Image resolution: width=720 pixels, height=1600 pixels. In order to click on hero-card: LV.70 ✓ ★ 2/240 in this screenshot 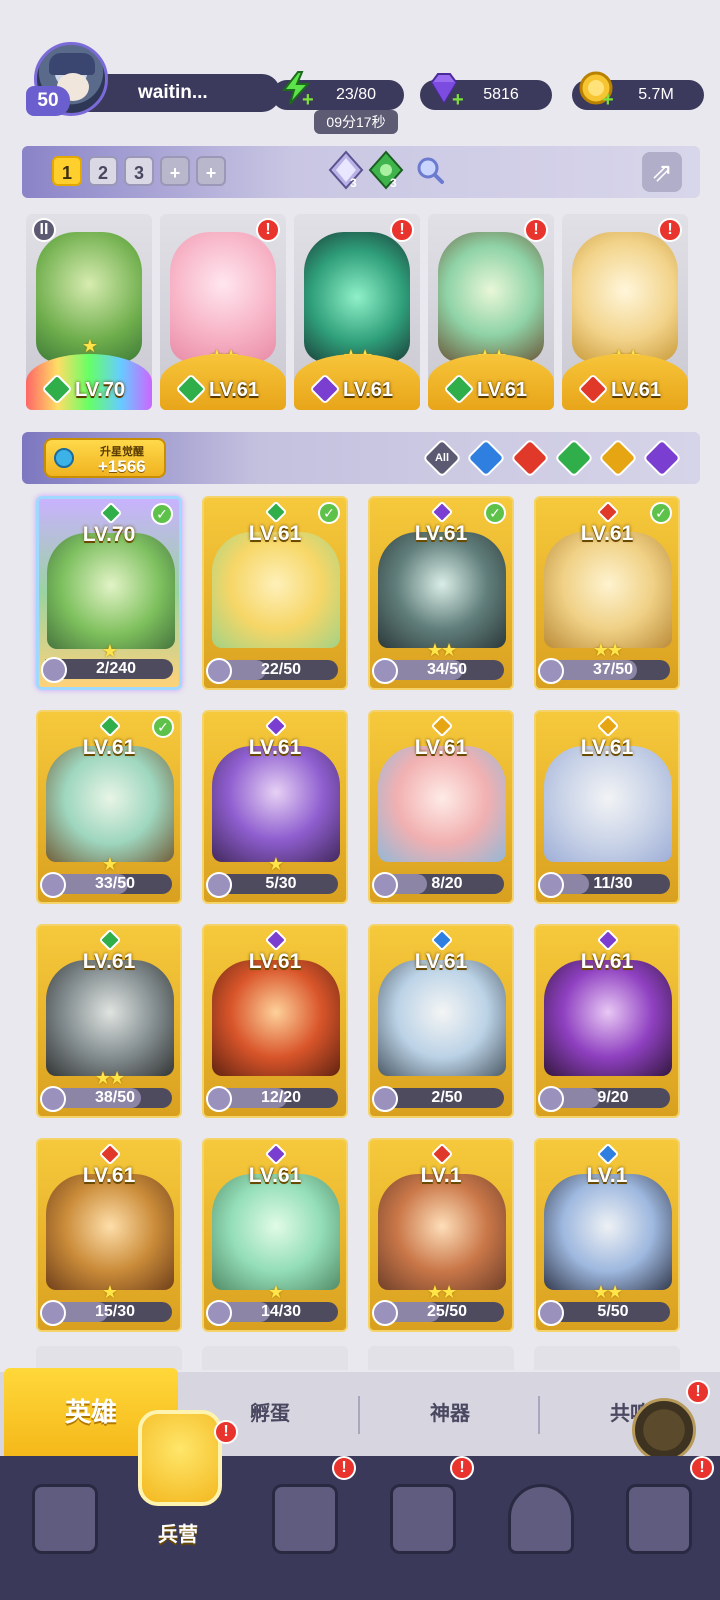, I will do `click(109, 593)`.